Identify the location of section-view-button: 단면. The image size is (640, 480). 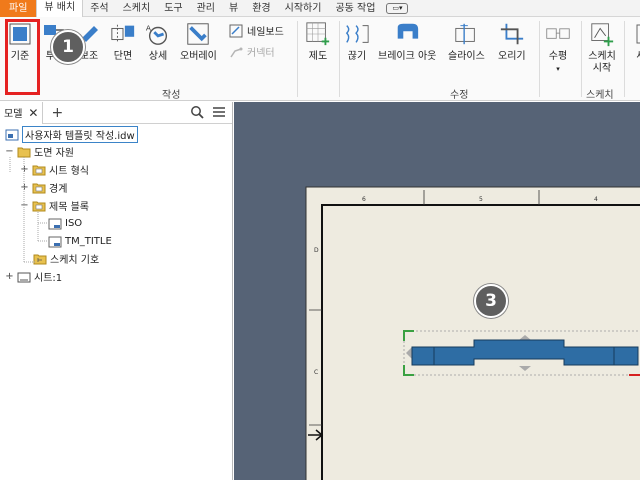
(123, 42).